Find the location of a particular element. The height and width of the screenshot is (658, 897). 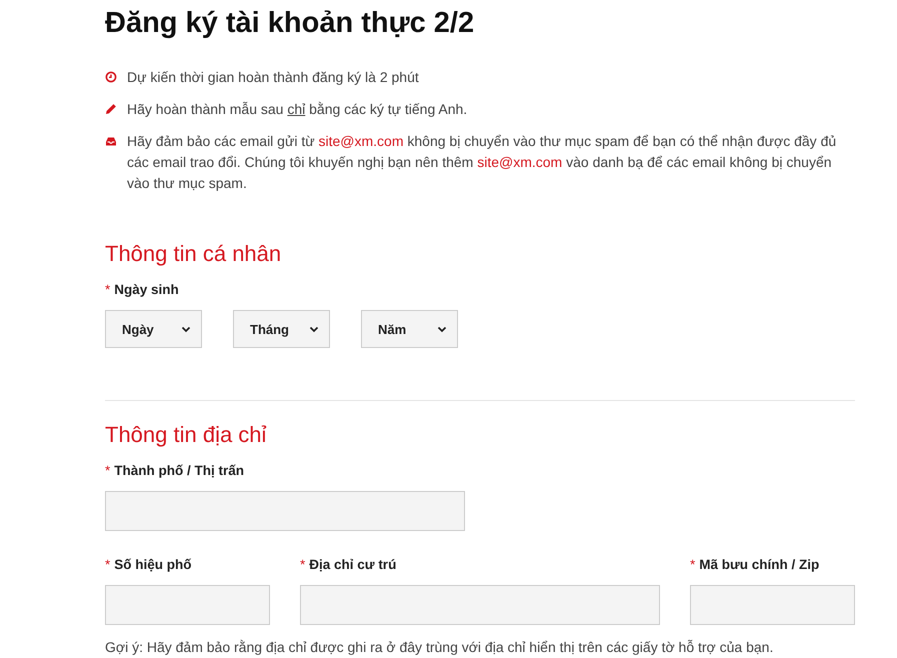

page-title: Đăng ký tài khoản thực 2/2 is located at coordinates (290, 23).